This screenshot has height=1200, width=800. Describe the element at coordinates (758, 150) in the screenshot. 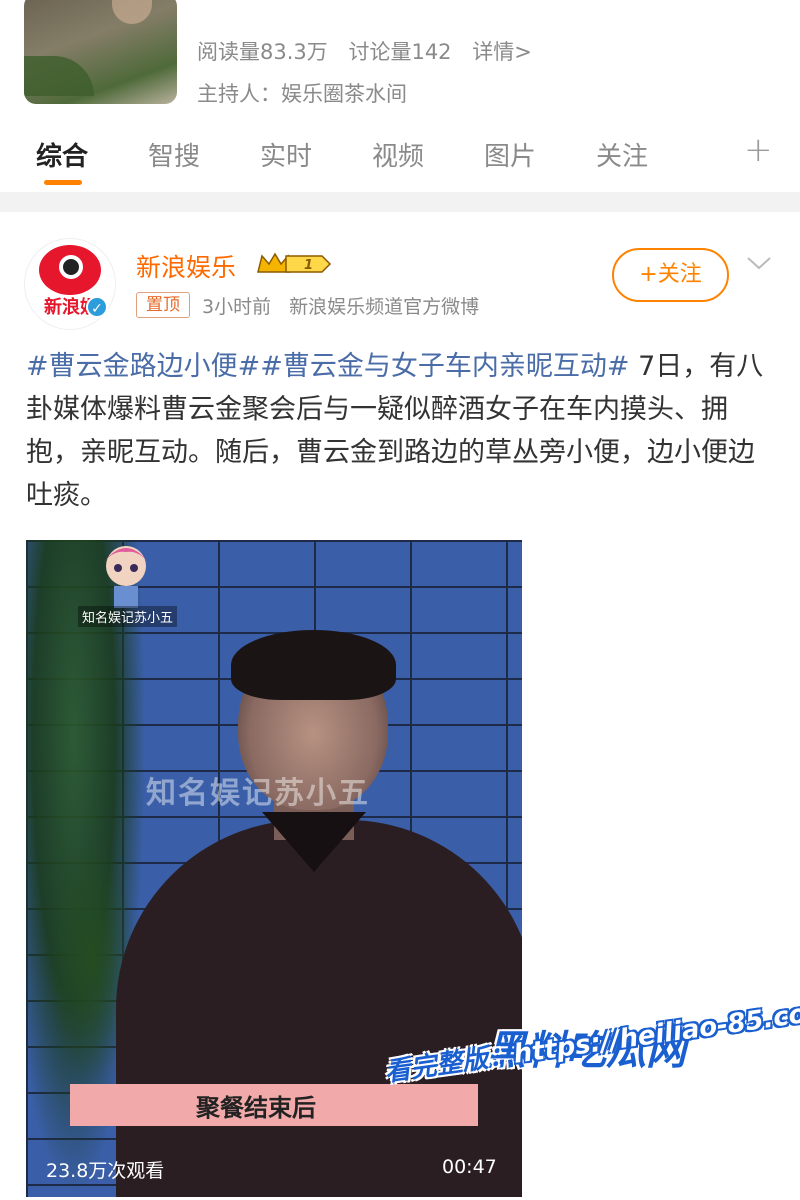

I see `add-tab-icon: +` at that location.